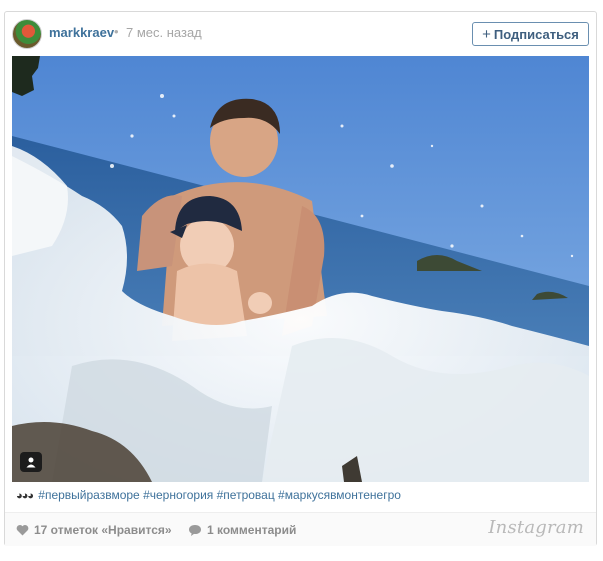 The image size is (603, 561). I want to click on likes-text: 17 отметок «Нравится», so click(103, 530).